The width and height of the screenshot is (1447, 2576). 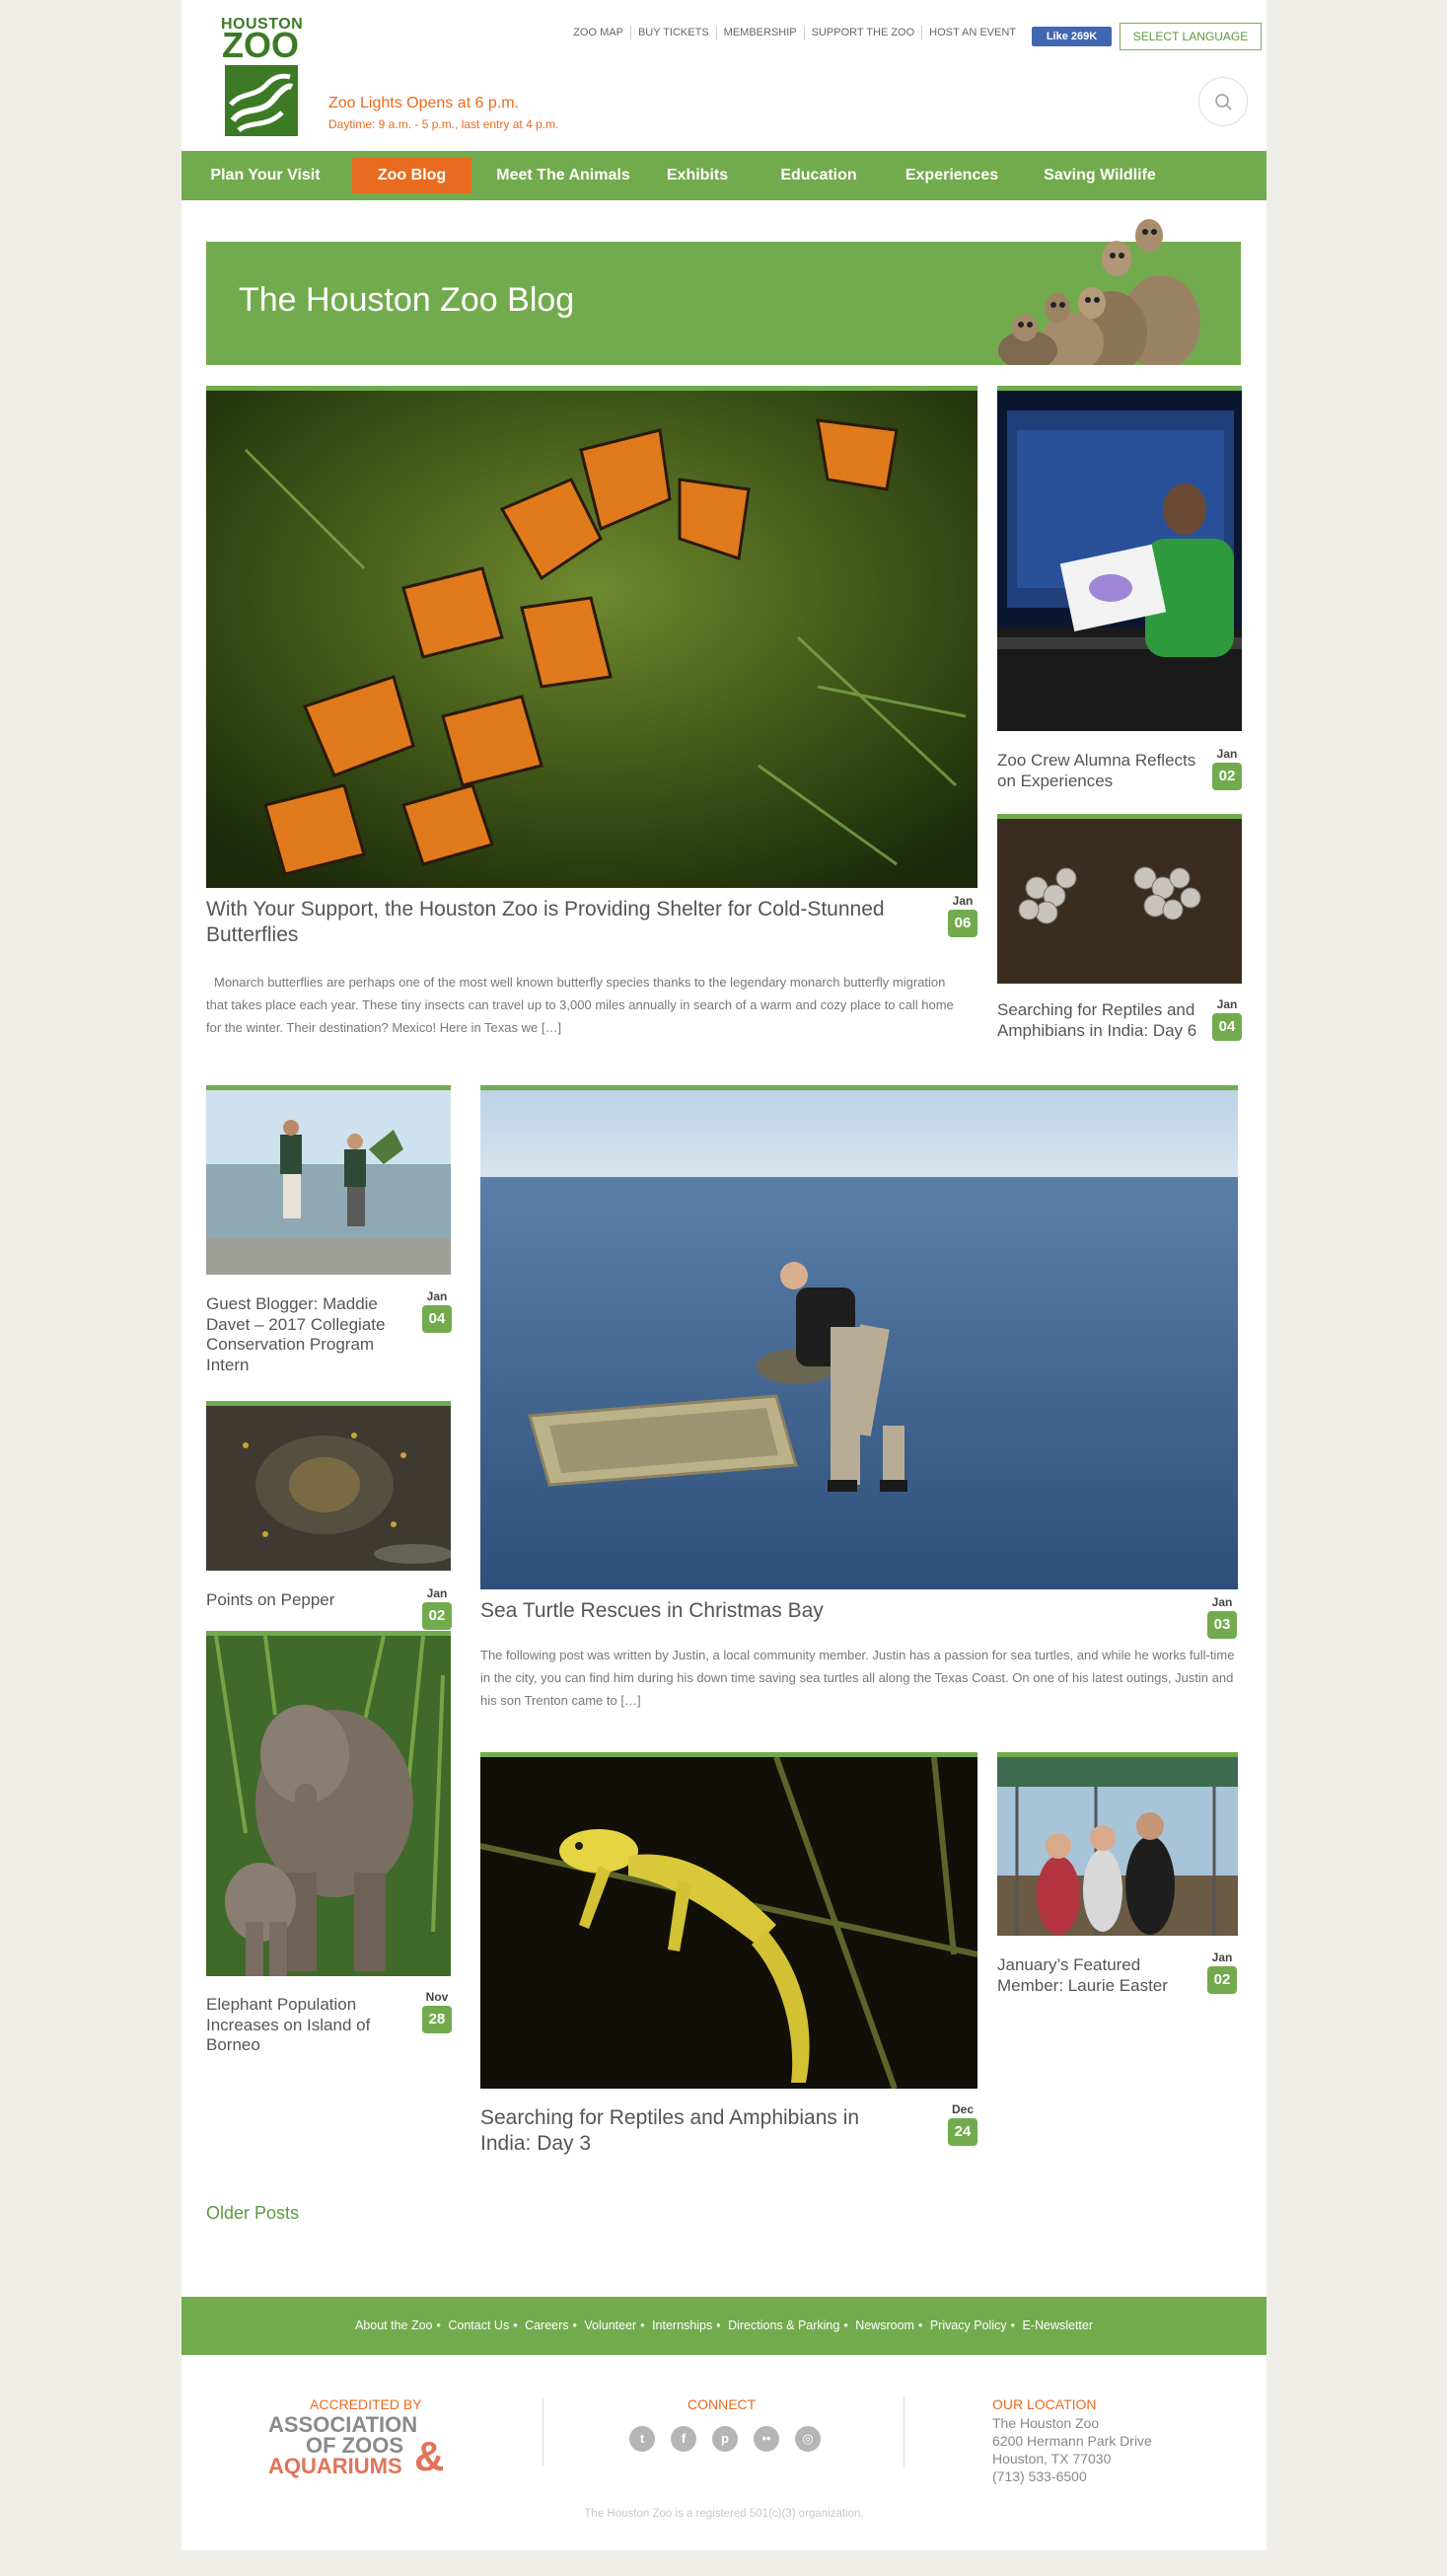 I want to click on post-date-butterflies: Jan 06, so click(x=962, y=915).